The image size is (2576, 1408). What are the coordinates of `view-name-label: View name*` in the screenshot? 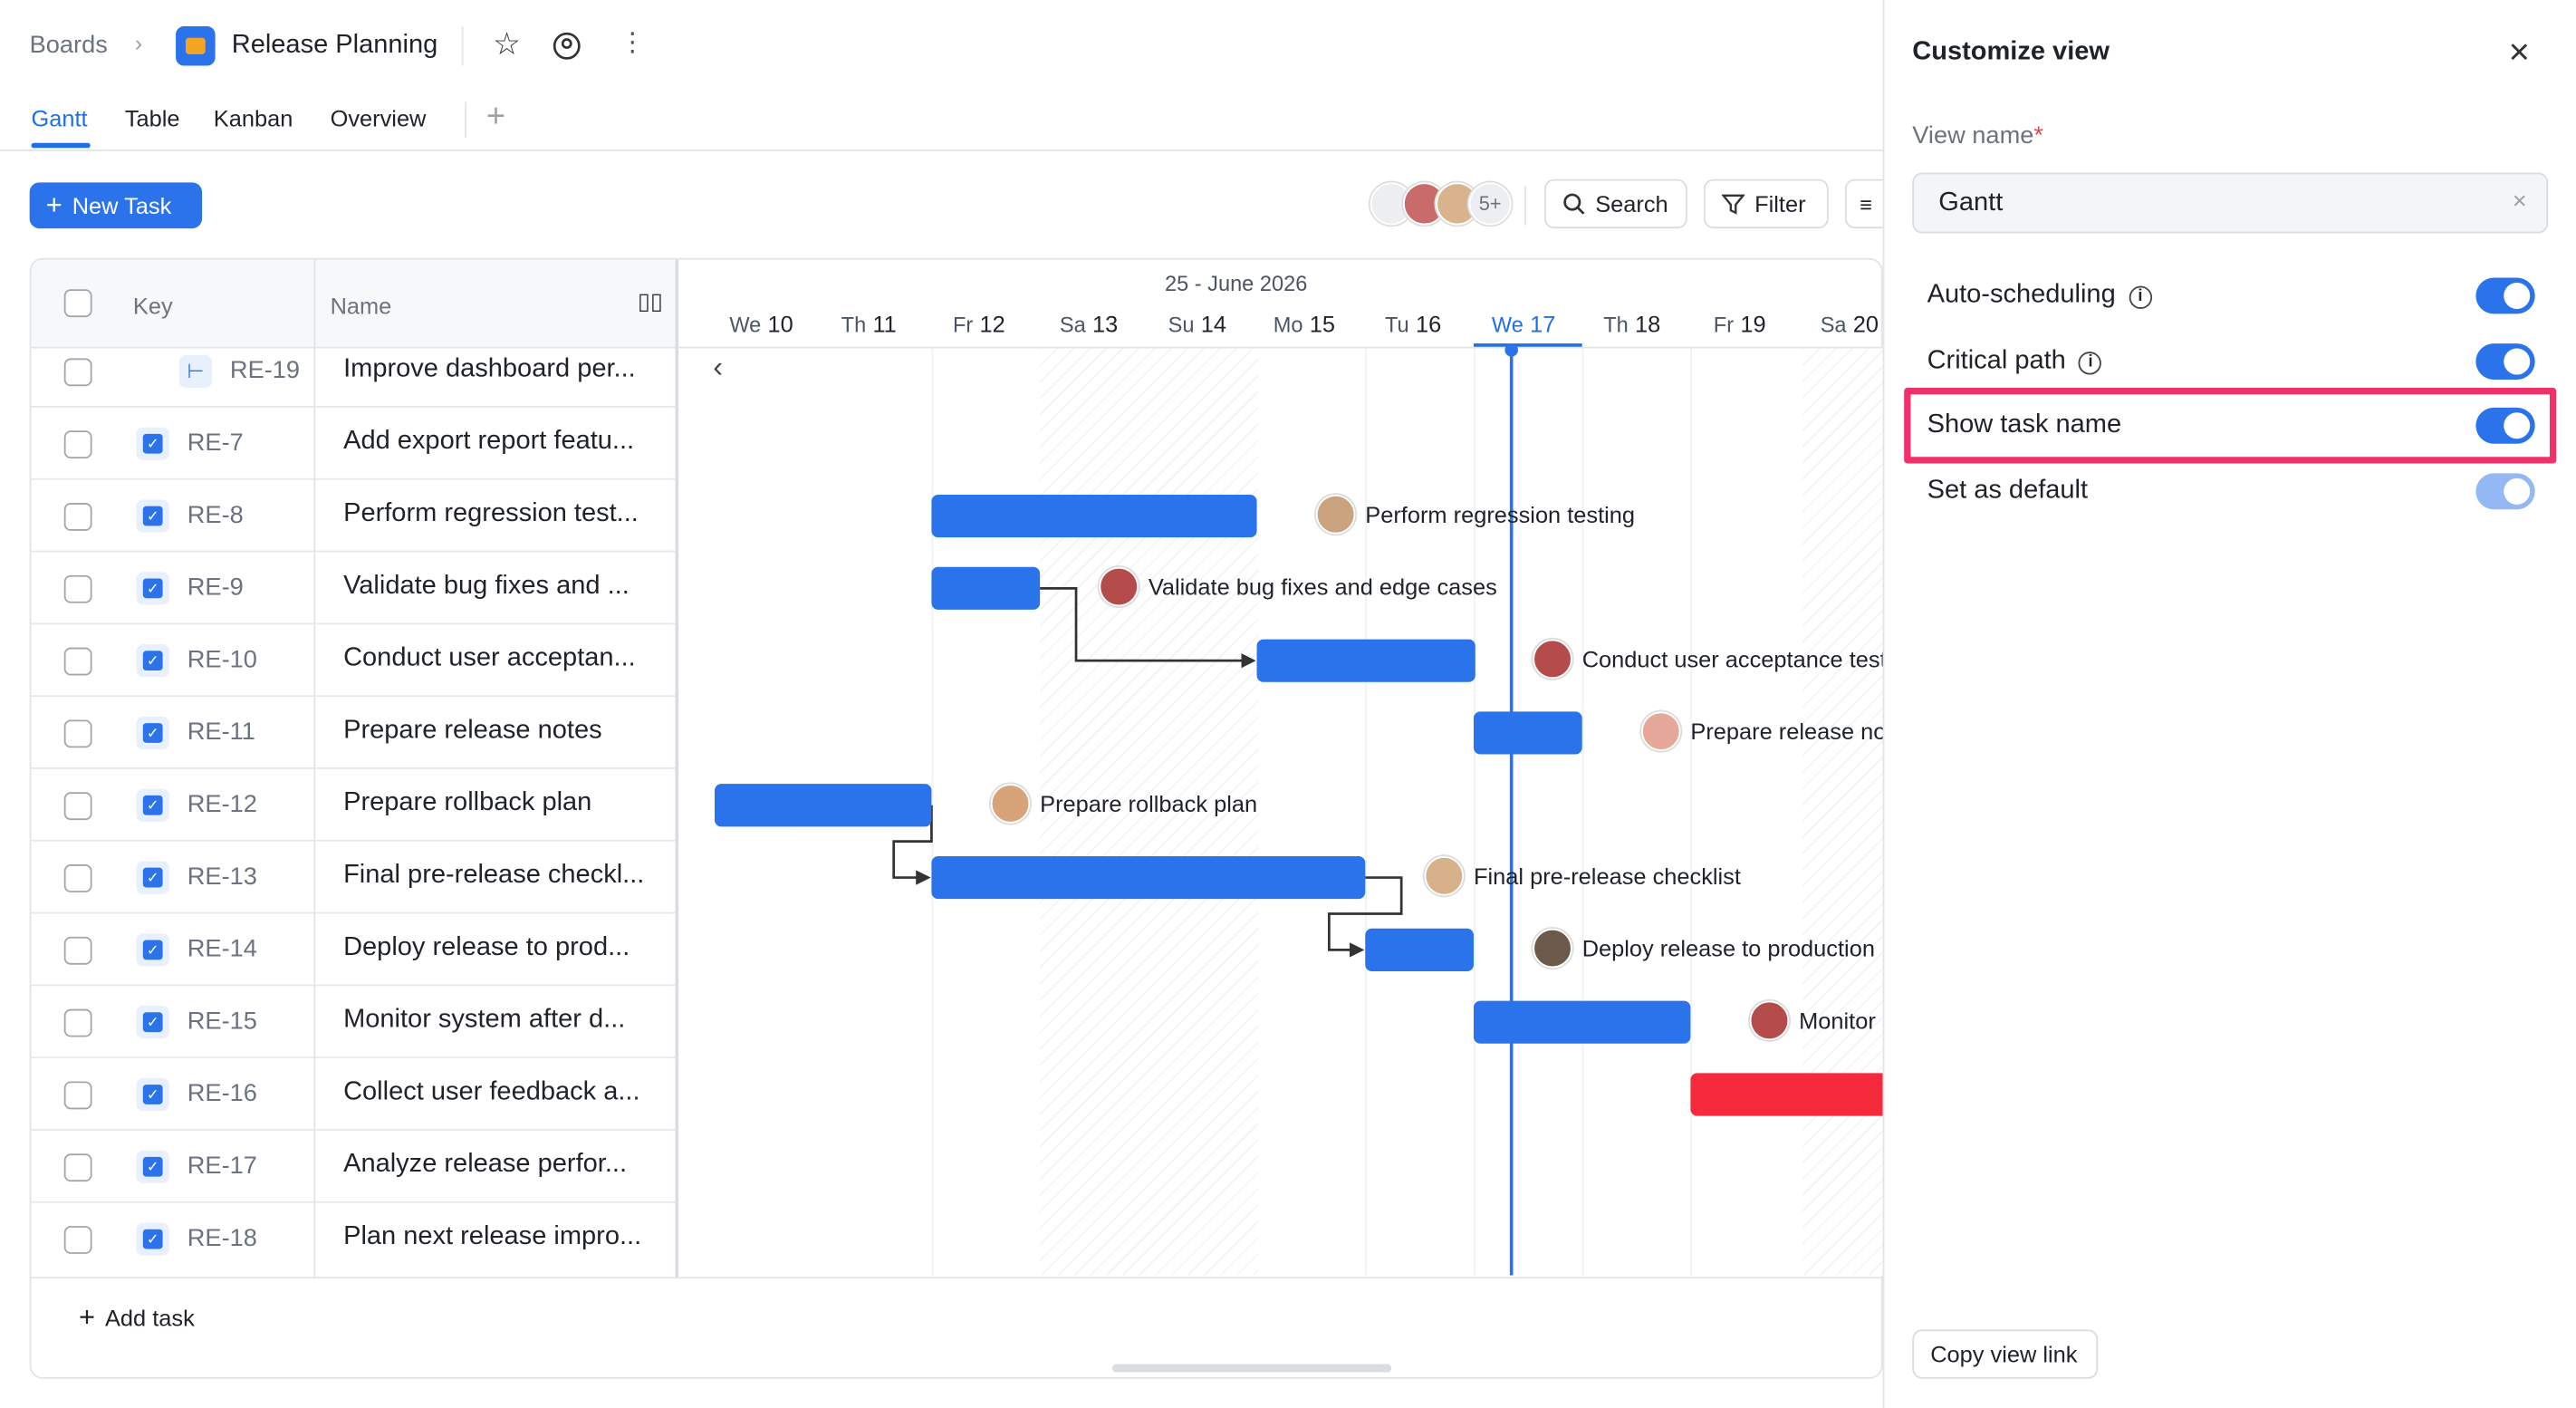 It's located at (1977, 136).